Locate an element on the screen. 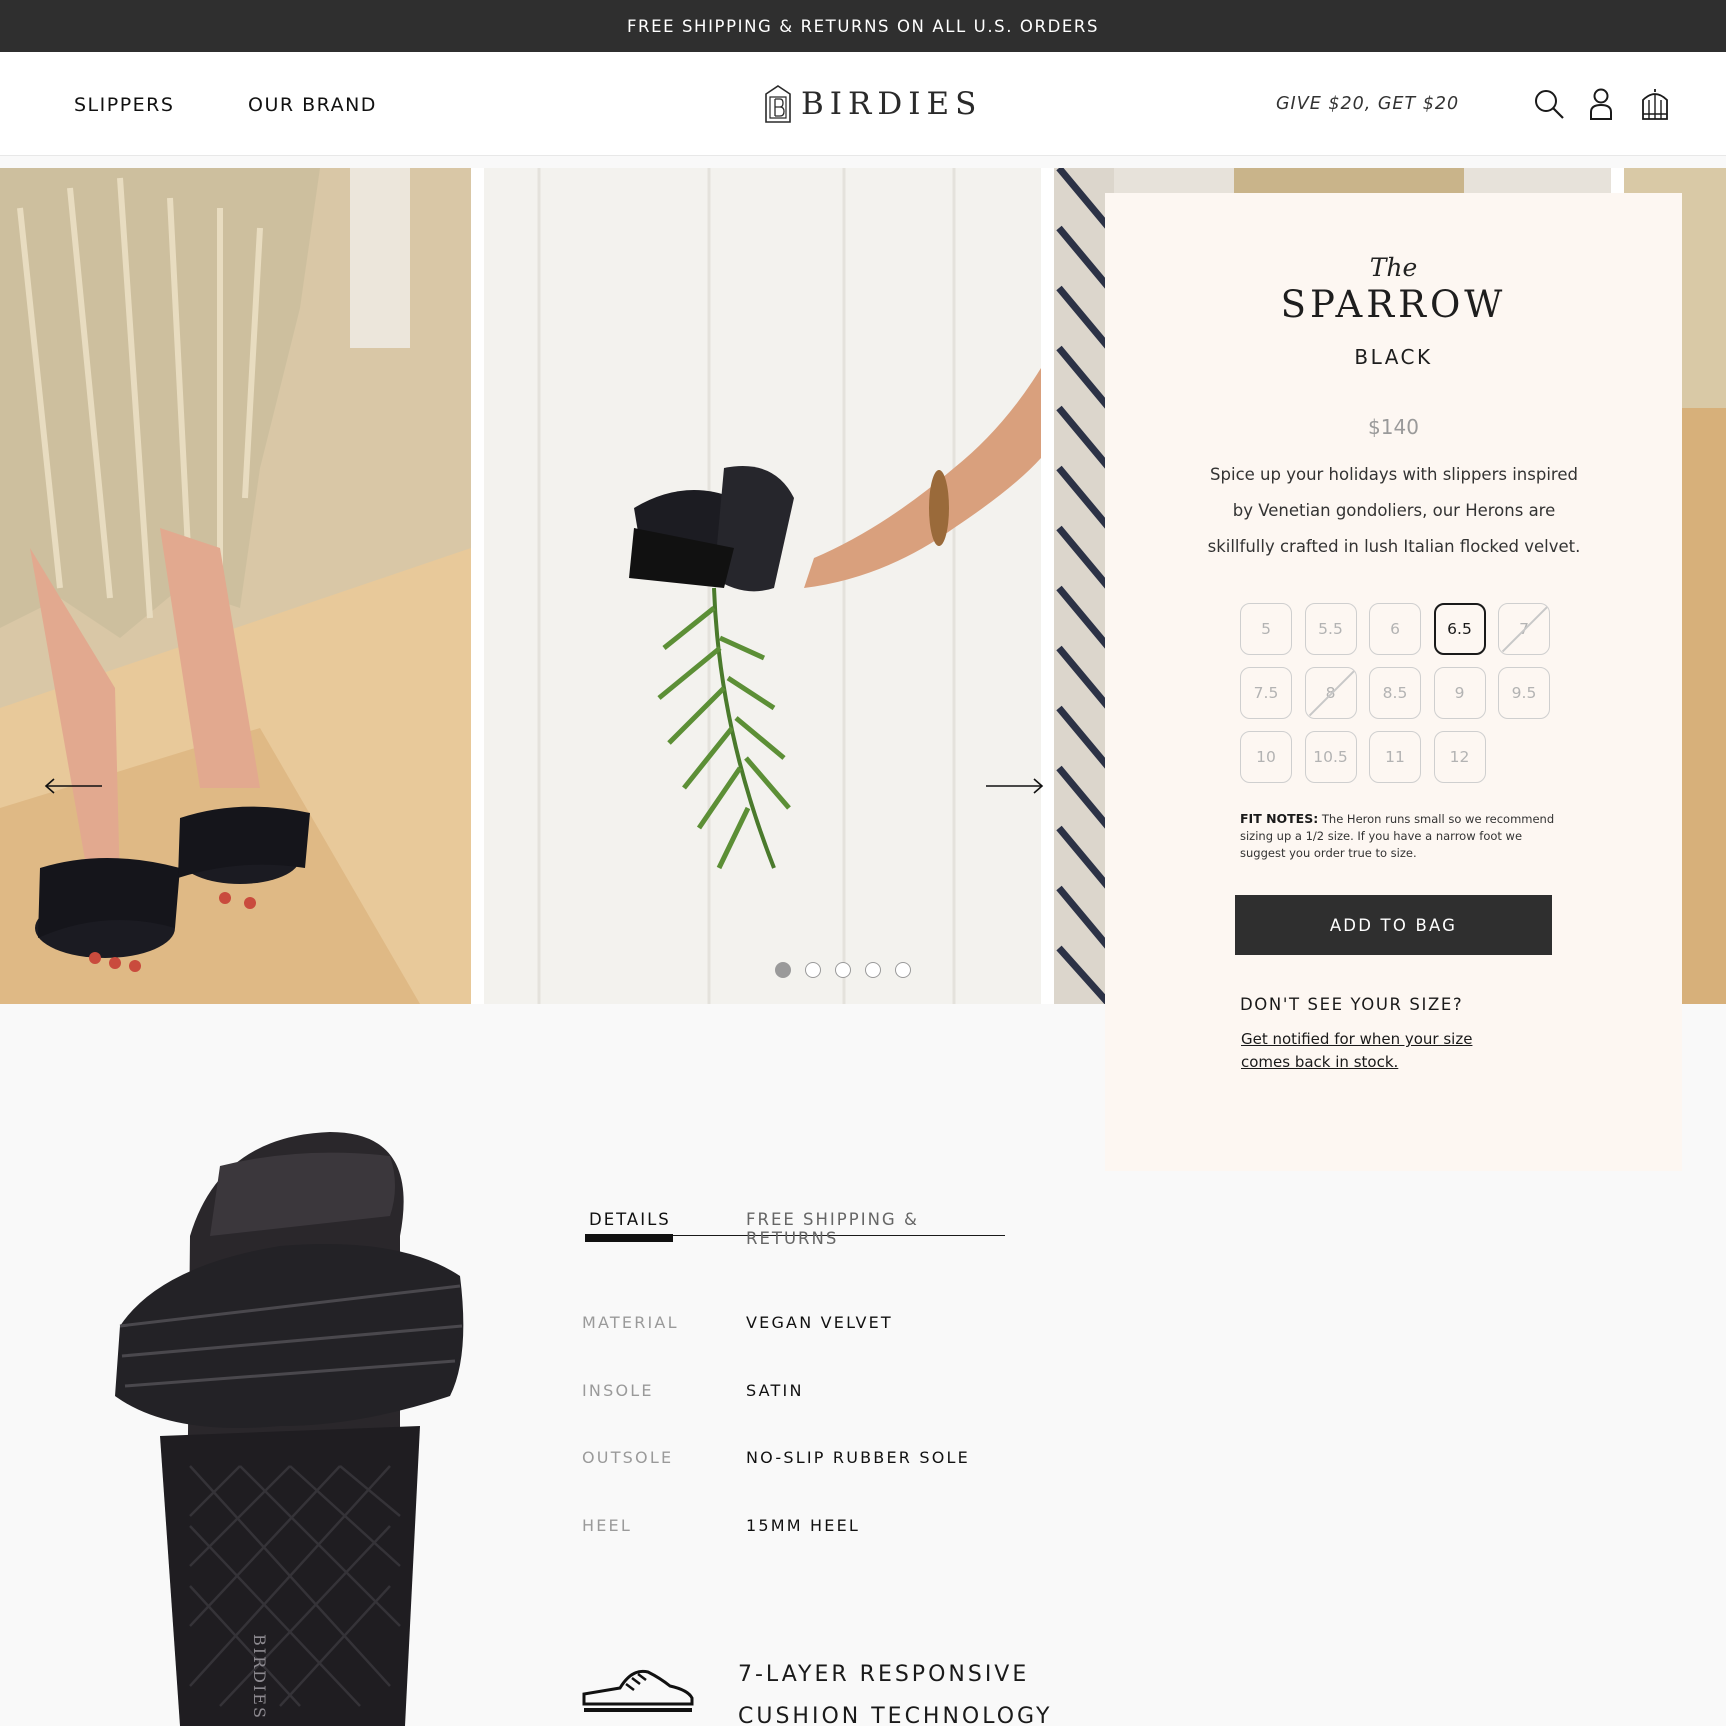 Image resolution: width=1726 pixels, height=1726 pixels. fit-notes-label: FIT NOTES: is located at coordinates (1279, 818).